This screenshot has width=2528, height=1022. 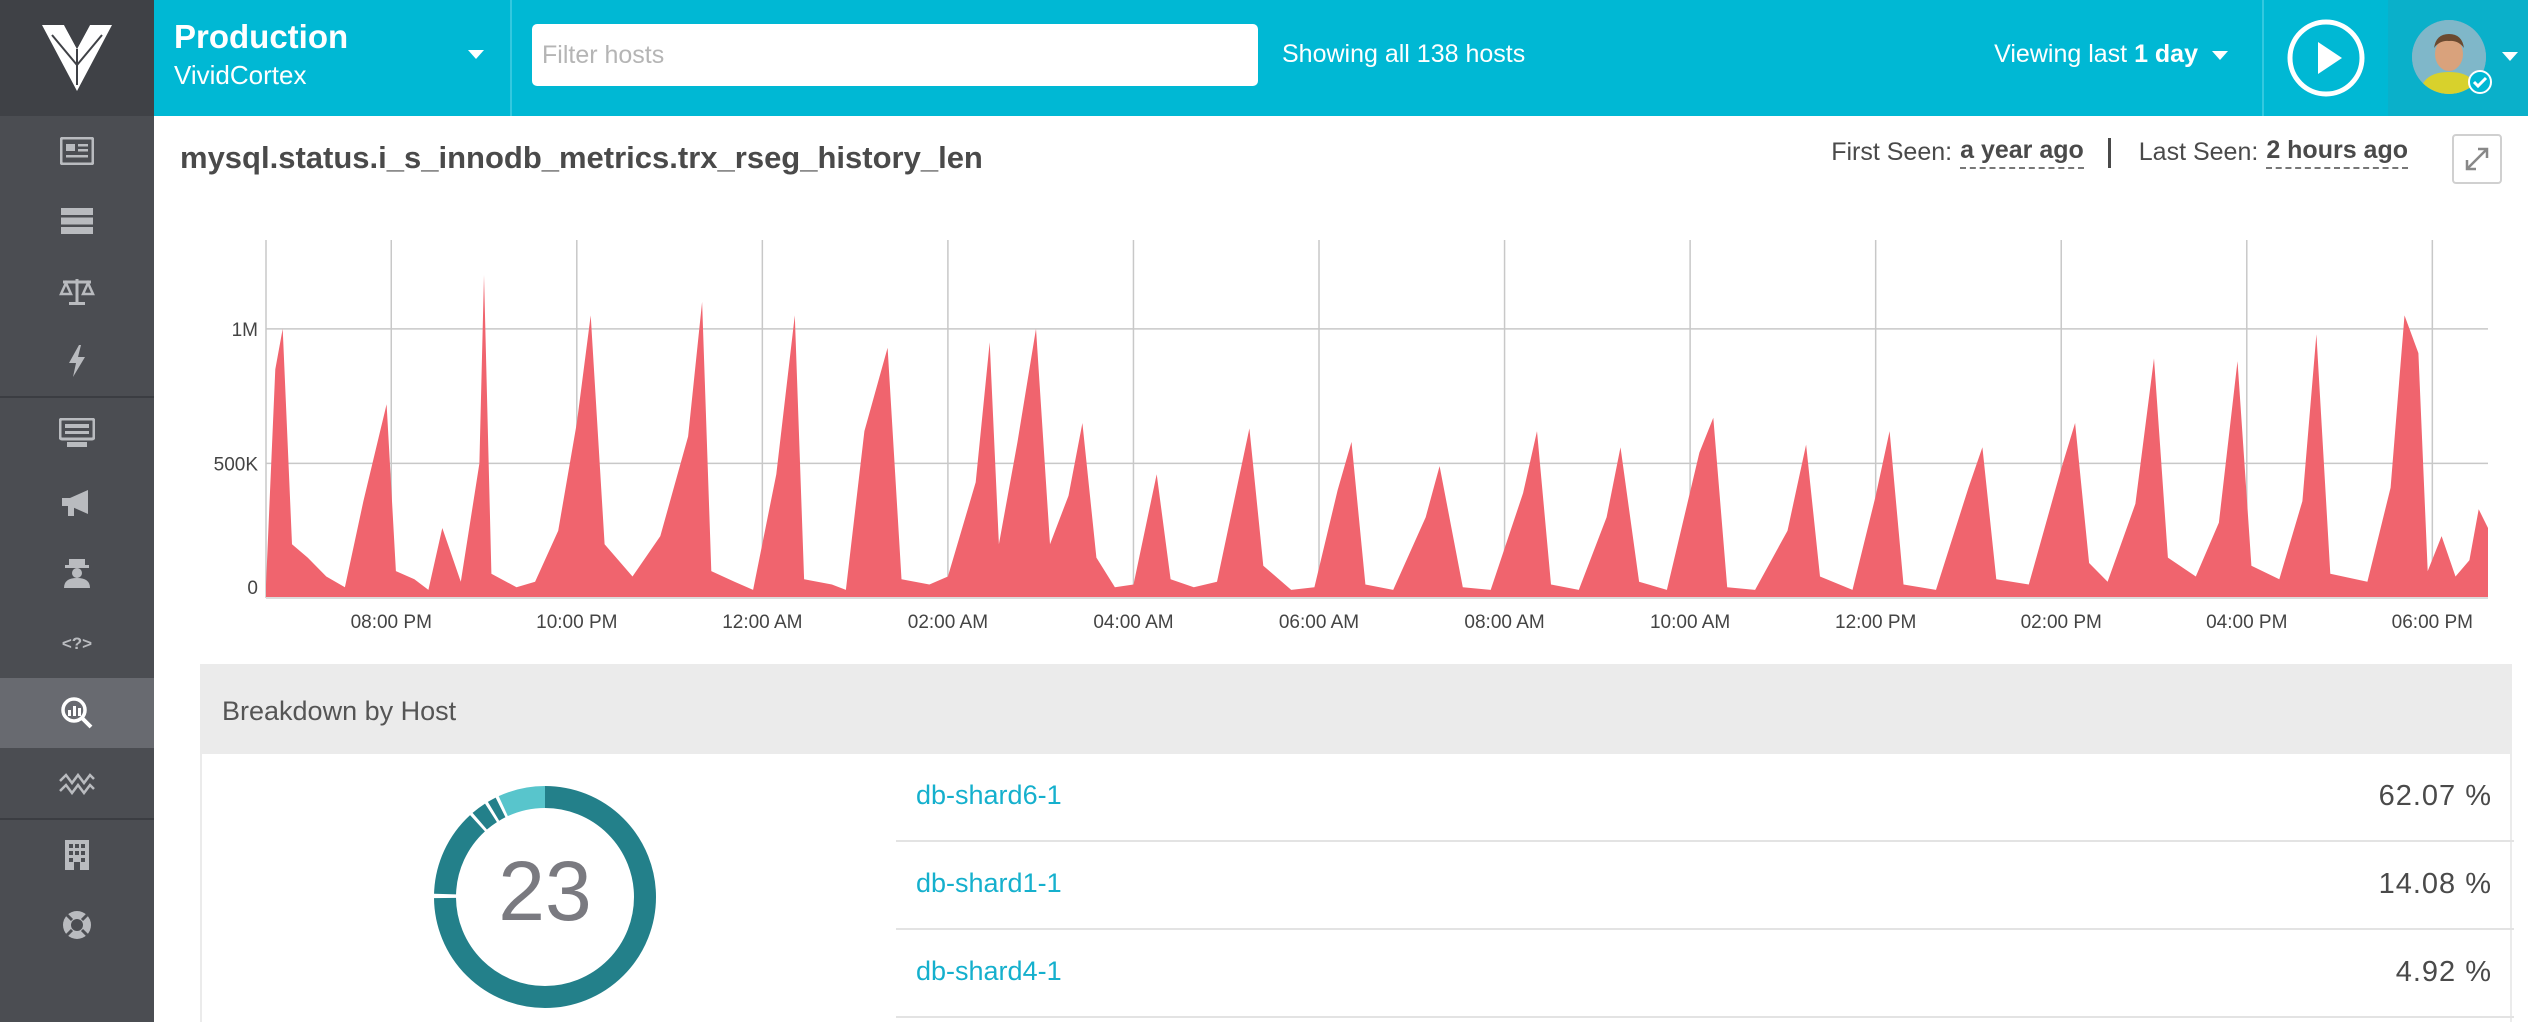 I want to click on sidebar-item-hosts, so click(x=77, y=433).